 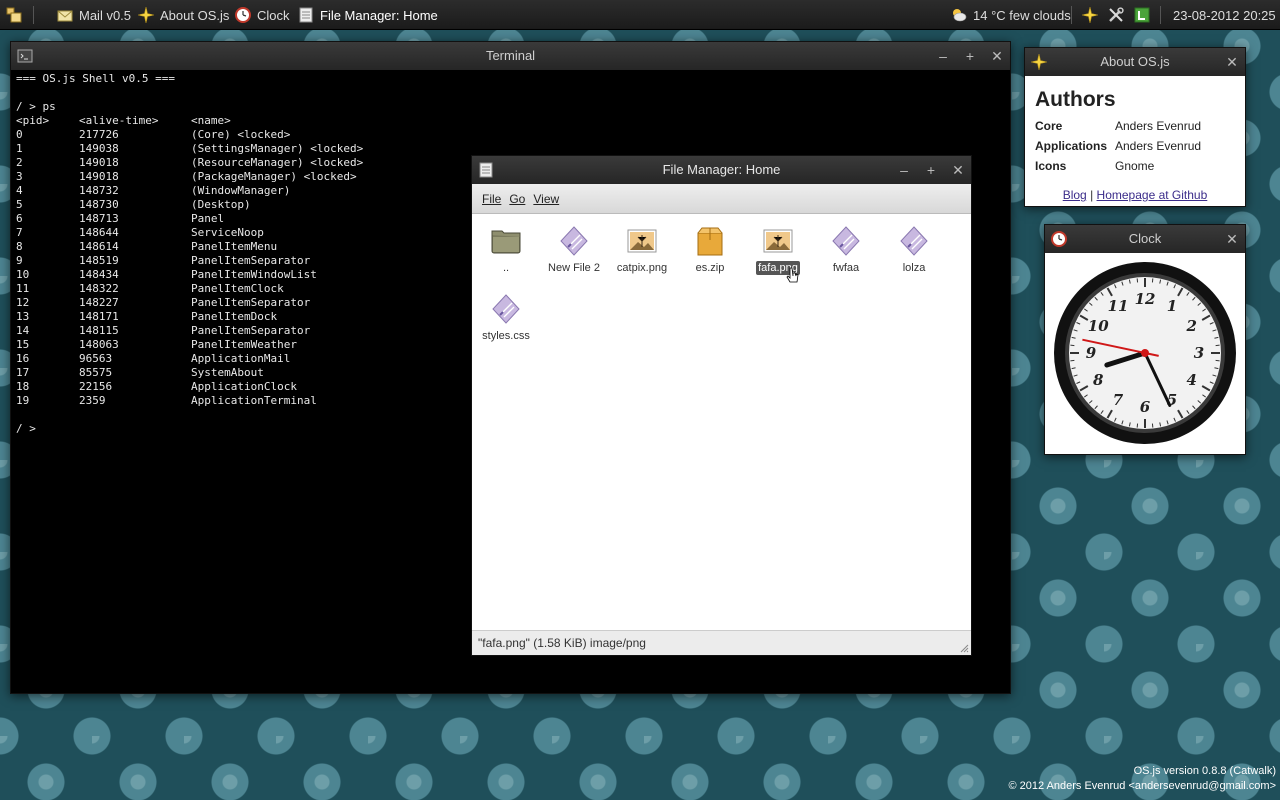 What do you see at coordinates (379, 15) in the screenshot?
I see `taskbar-item-label: File Manager: Home` at bounding box center [379, 15].